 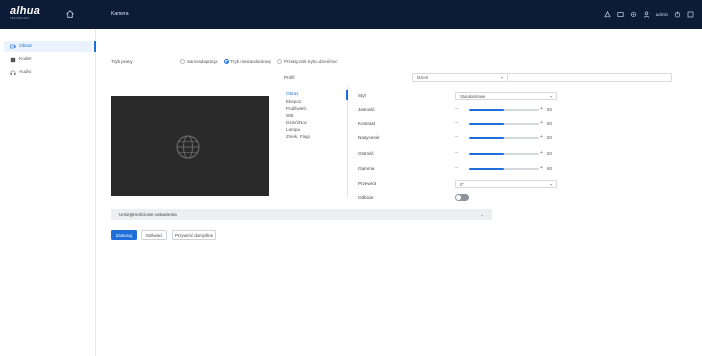 I want to click on mode-option-samoadaptacja: Samoadaptacja, so click(x=199, y=61).